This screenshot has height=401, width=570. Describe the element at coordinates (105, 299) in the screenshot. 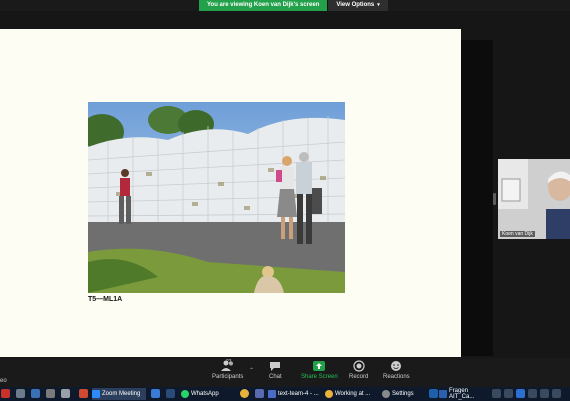

I see `slide-caption: T5—ML1A` at that location.